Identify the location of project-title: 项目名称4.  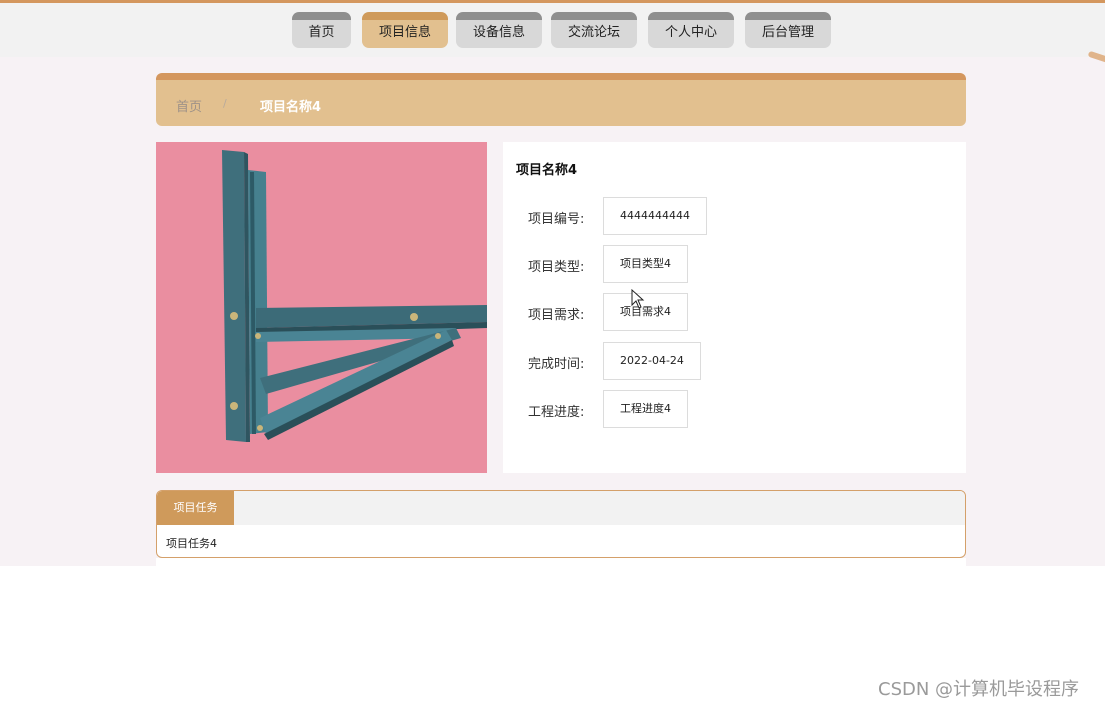
(547, 170).